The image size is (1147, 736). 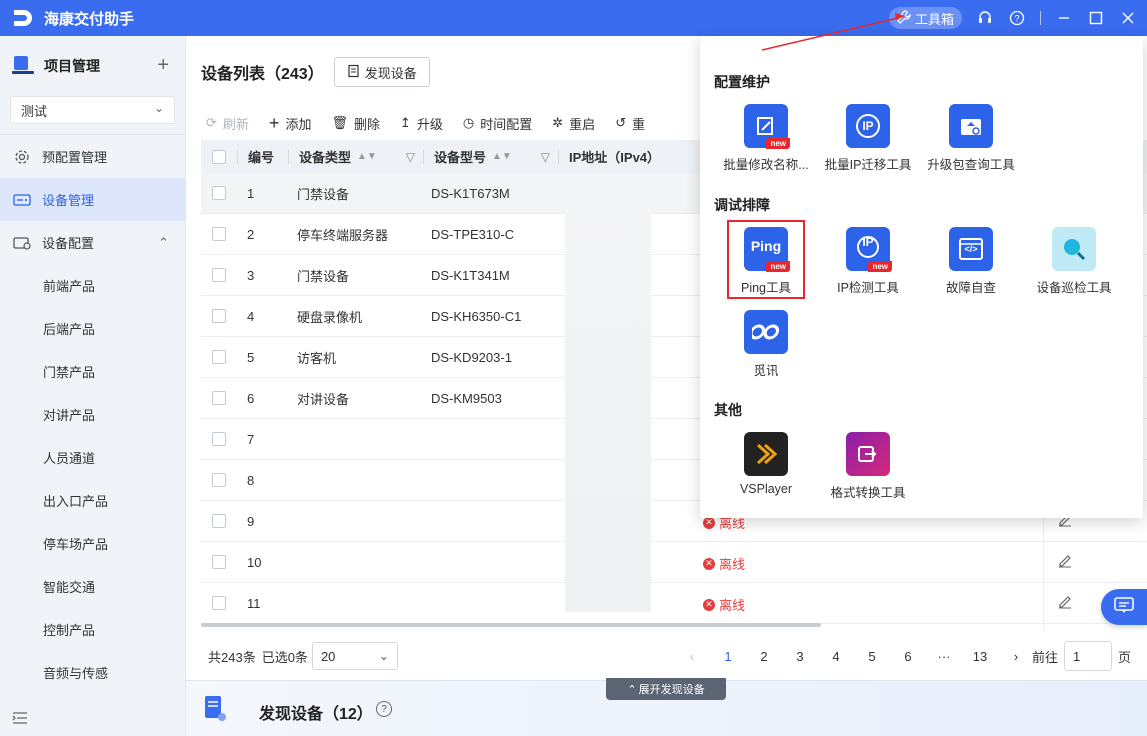 I want to click on delete-button: 🗑 删除, so click(x=355, y=123).